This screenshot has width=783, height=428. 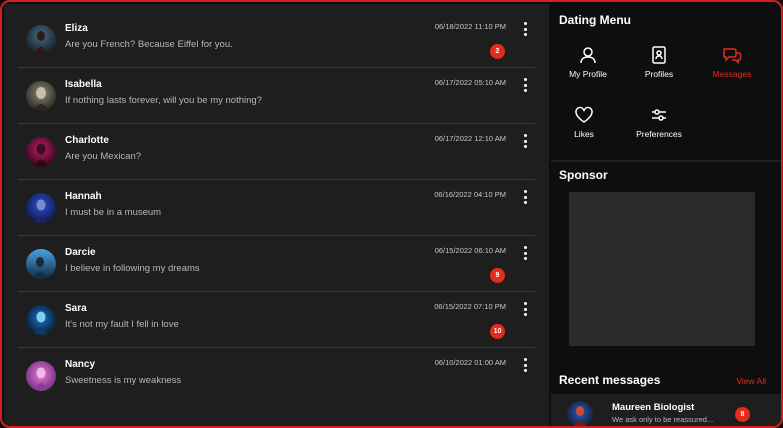 I want to click on menu-item-my-profile: My Profile, so click(x=588, y=70).